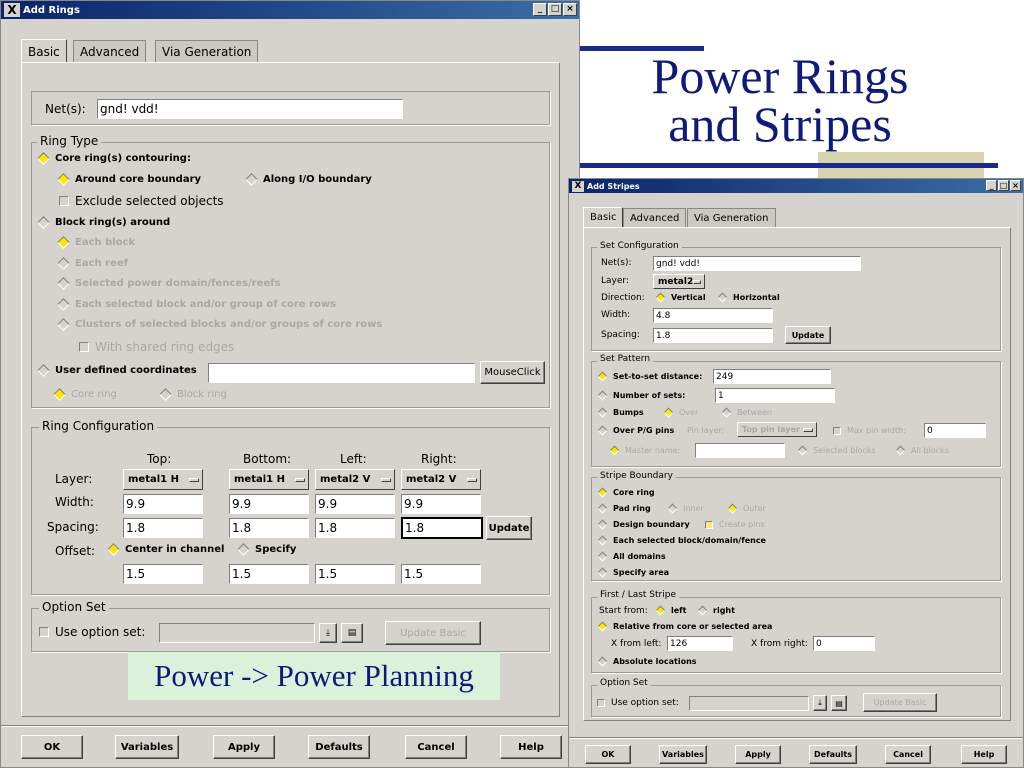  I want to click on stripes-defaults-button: Defaults, so click(833, 754).